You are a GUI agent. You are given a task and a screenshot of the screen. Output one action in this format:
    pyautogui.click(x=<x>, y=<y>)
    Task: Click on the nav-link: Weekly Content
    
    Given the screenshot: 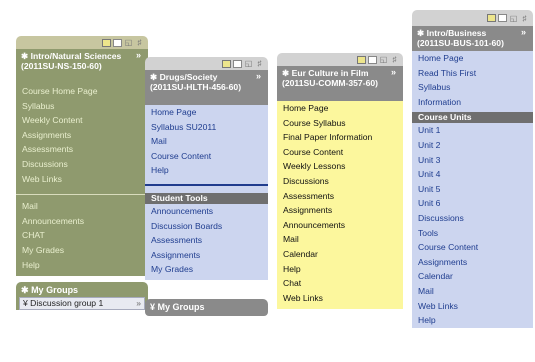 What is the action you would take?
    pyautogui.click(x=82, y=120)
    